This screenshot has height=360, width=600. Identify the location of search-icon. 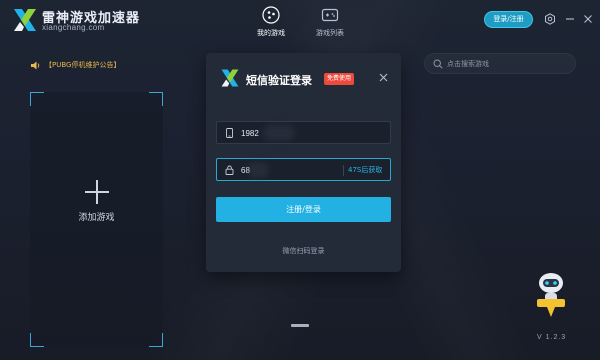
(438, 64).